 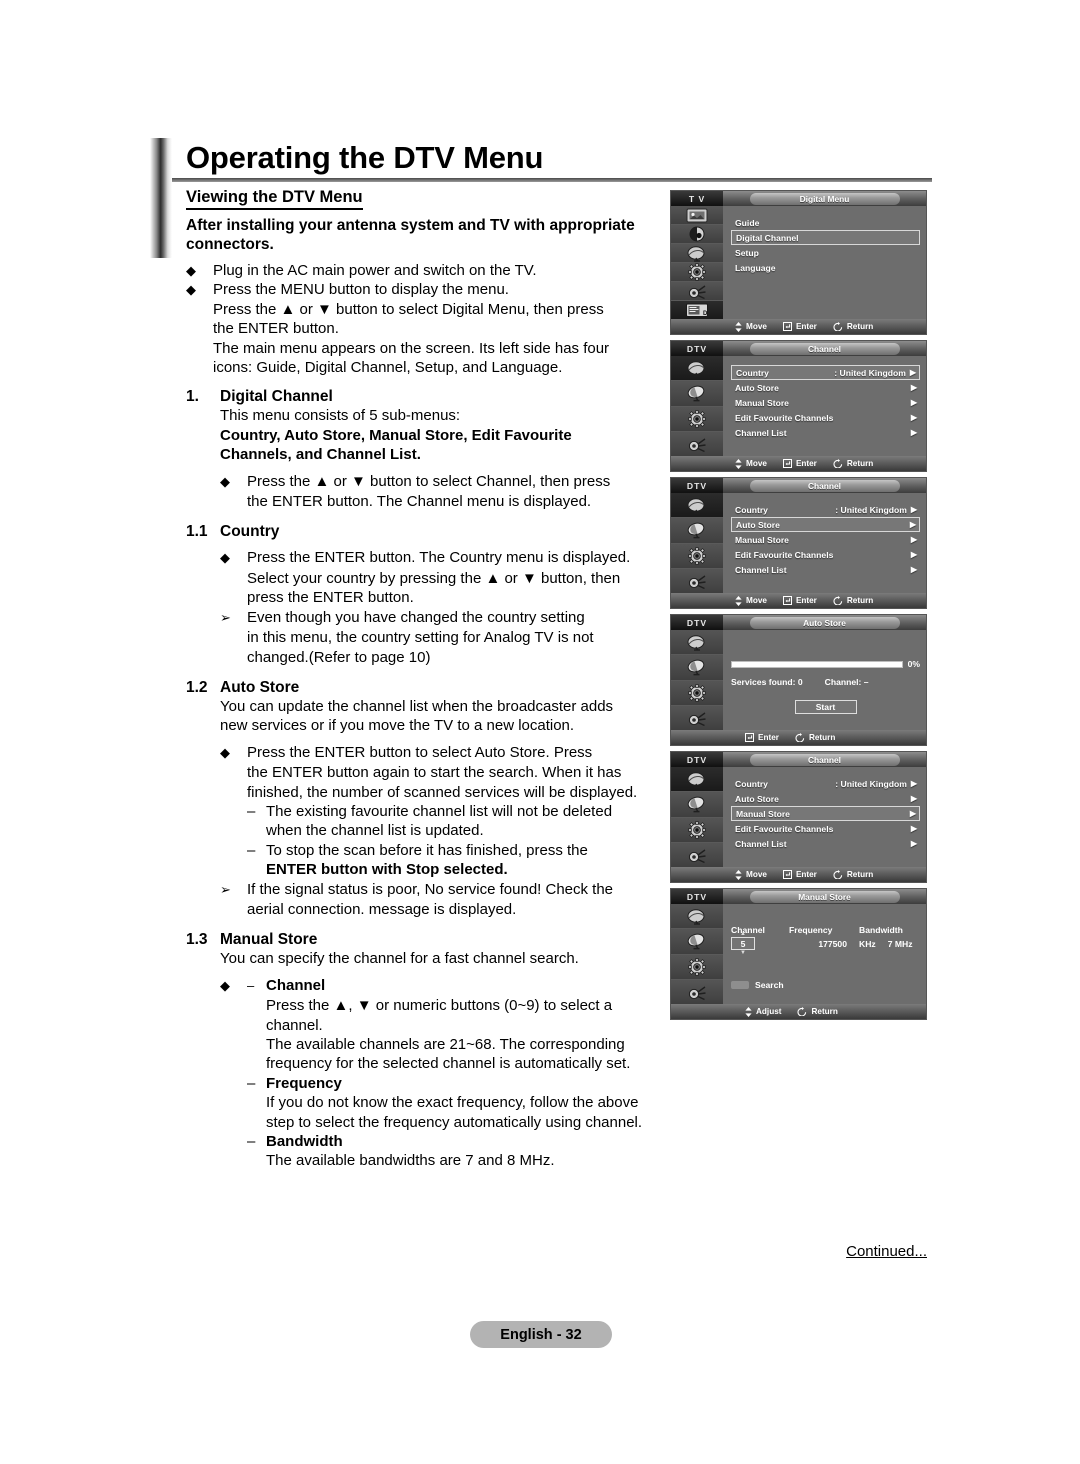 What do you see at coordinates (900, 943) in the screenshot?
I see `bandwidth-value: 7 MHz` at bounding box center [900, 943].